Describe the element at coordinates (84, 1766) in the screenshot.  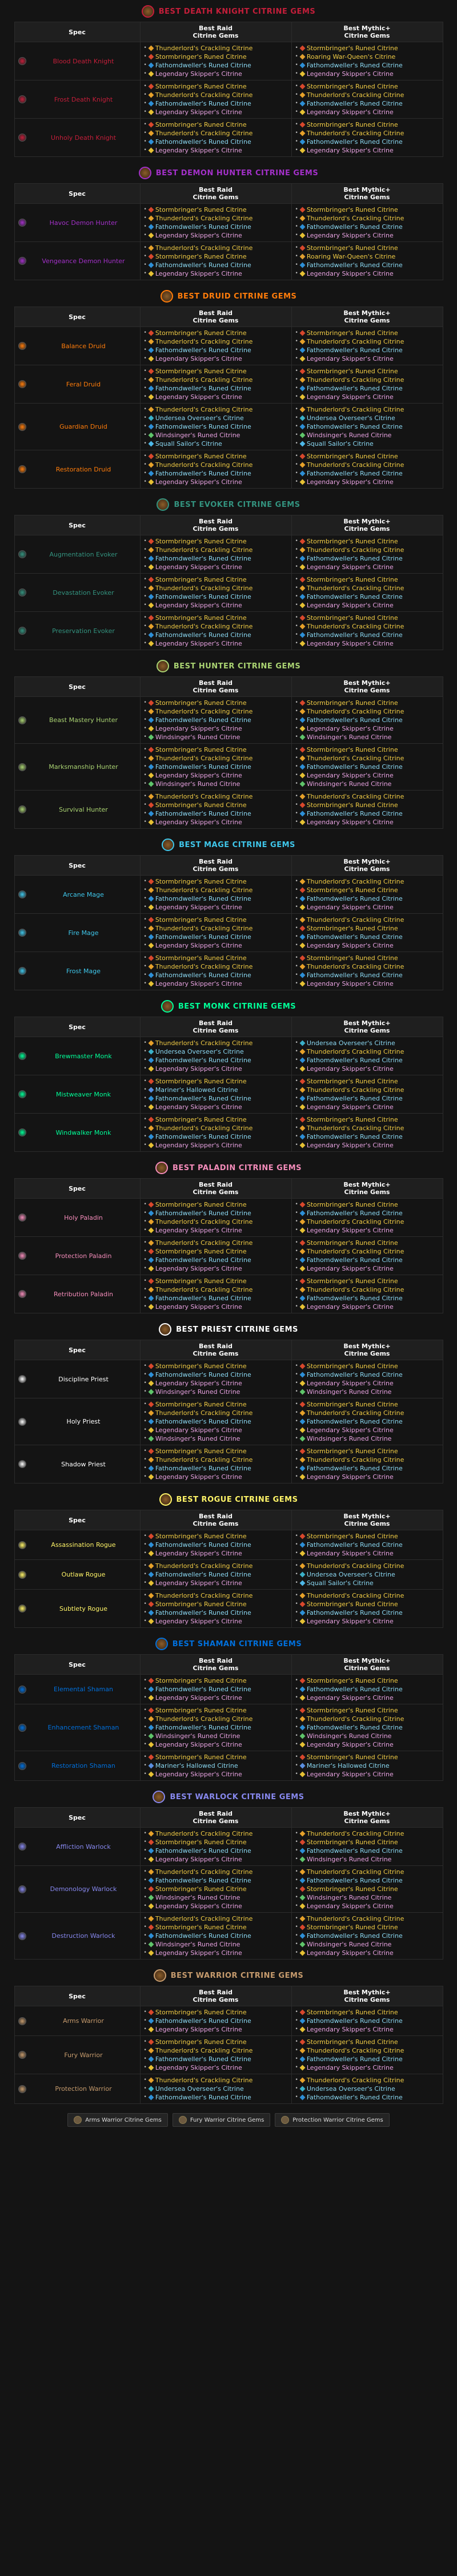
I see `spec-name: Restoration Shaman` at that location.